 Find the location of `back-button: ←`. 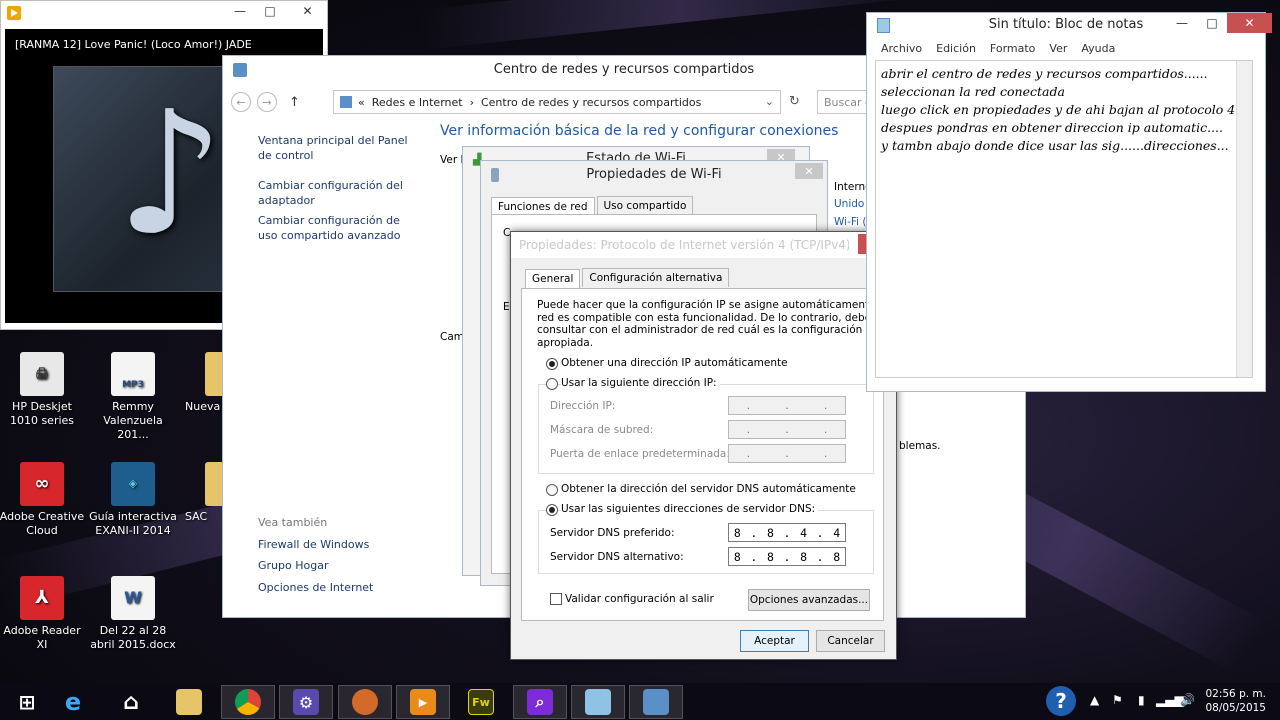

back-button: ← is located at coordinates (241, 102).